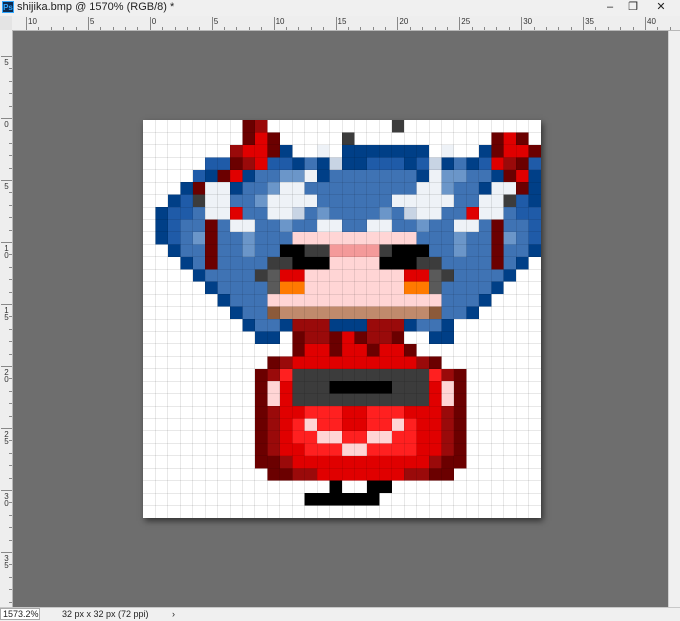  What do you see at coordinates (651, 21) in the screenshot?
I see `ruler-label: 40` at bounding box center [651, 21].